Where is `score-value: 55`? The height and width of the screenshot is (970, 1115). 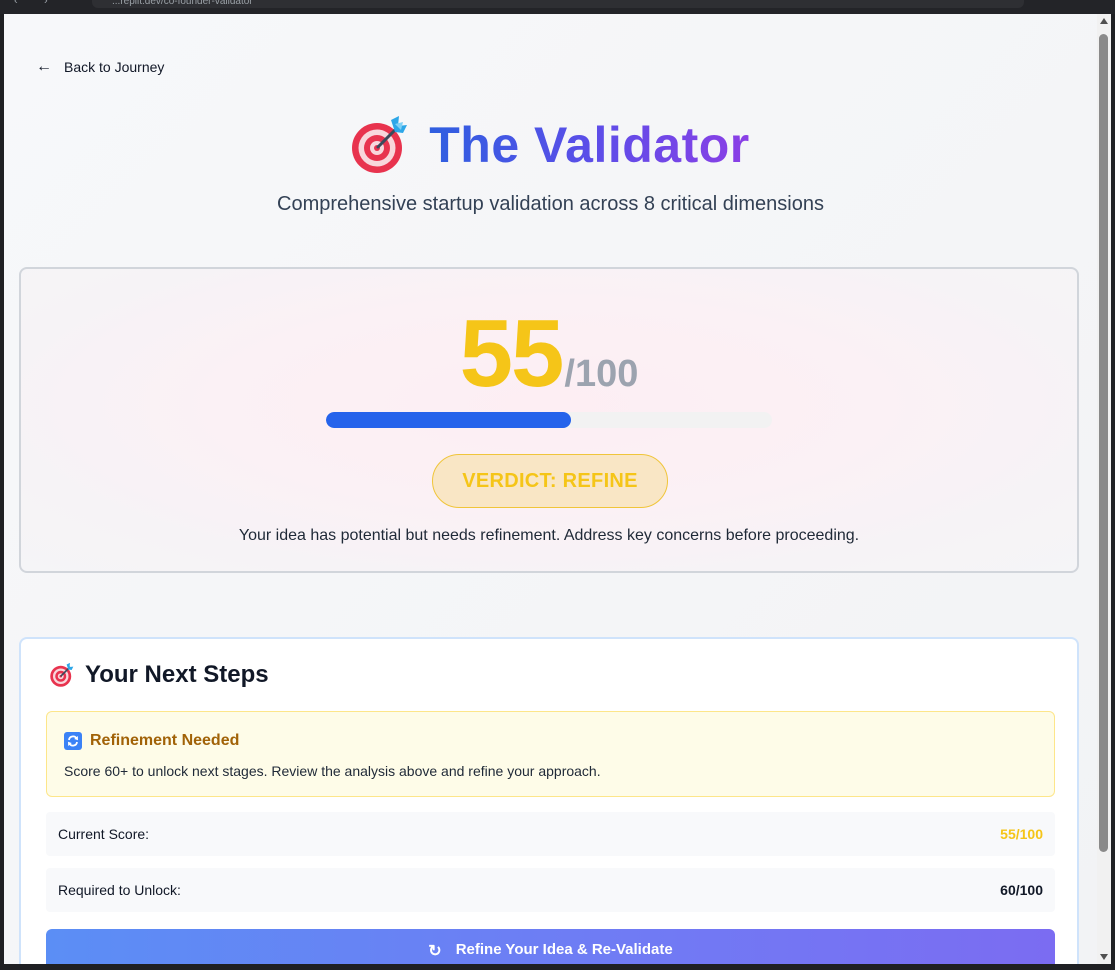
score-value: 55 is located at coordinates (512, 353).